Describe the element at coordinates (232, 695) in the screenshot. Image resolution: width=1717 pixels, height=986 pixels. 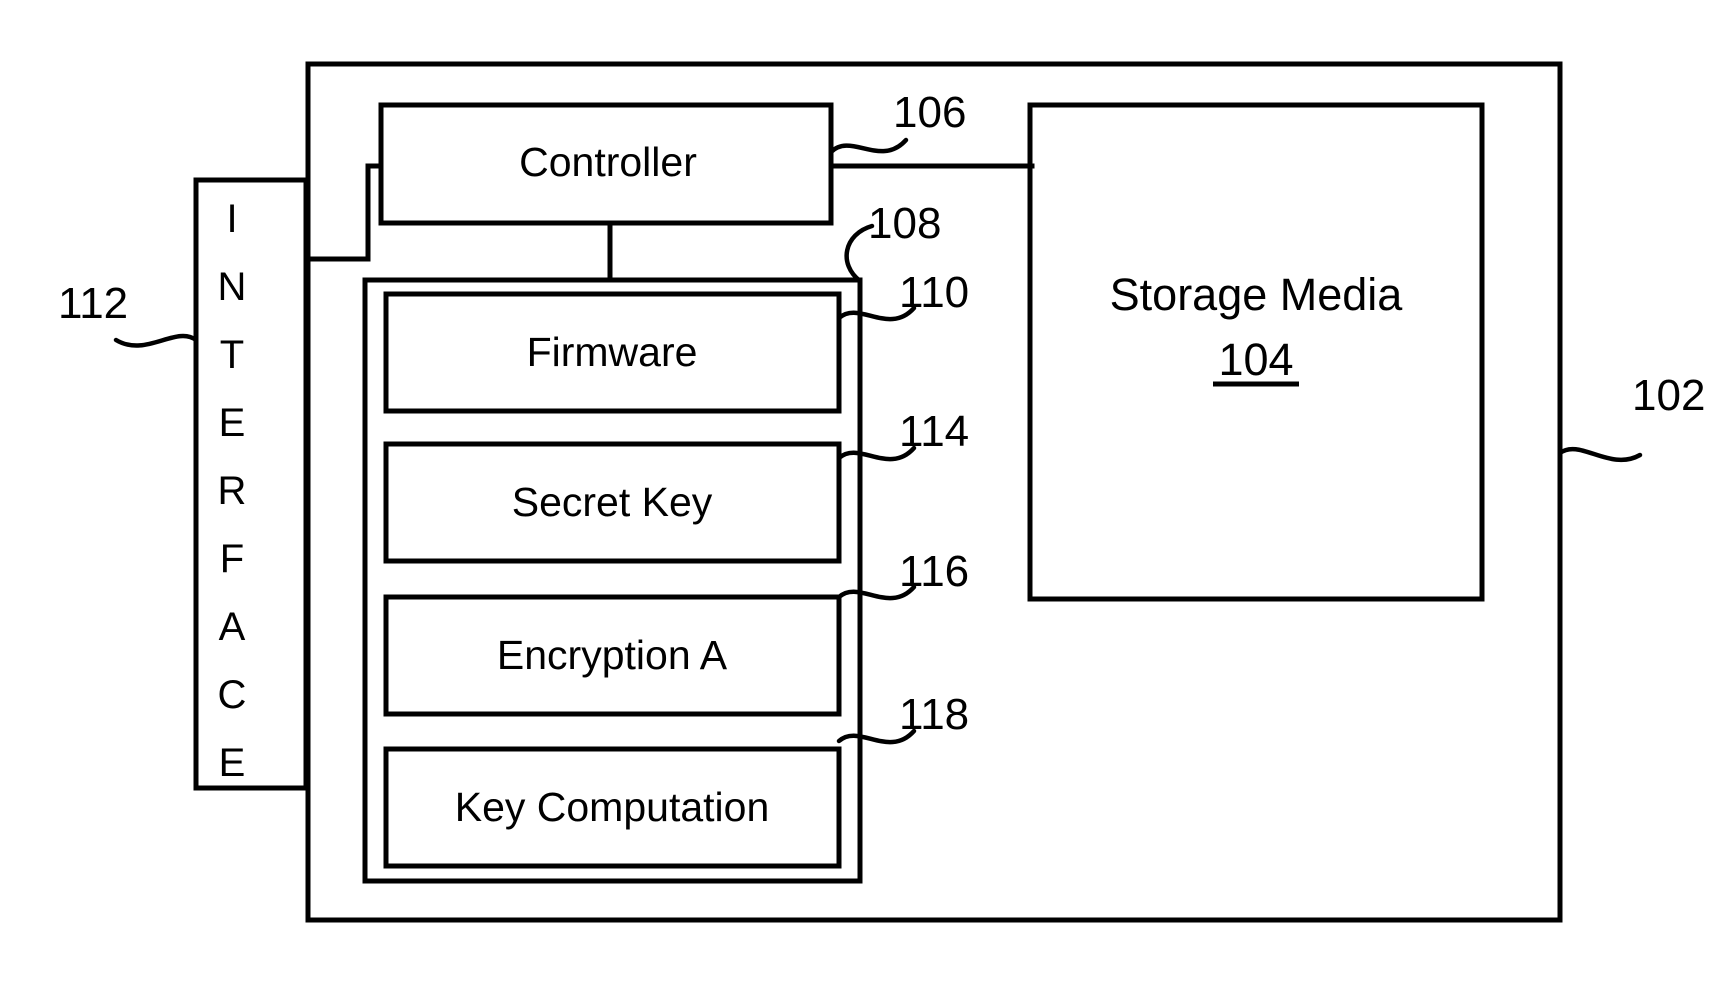
I see `interface-letter-7: C` at that location.